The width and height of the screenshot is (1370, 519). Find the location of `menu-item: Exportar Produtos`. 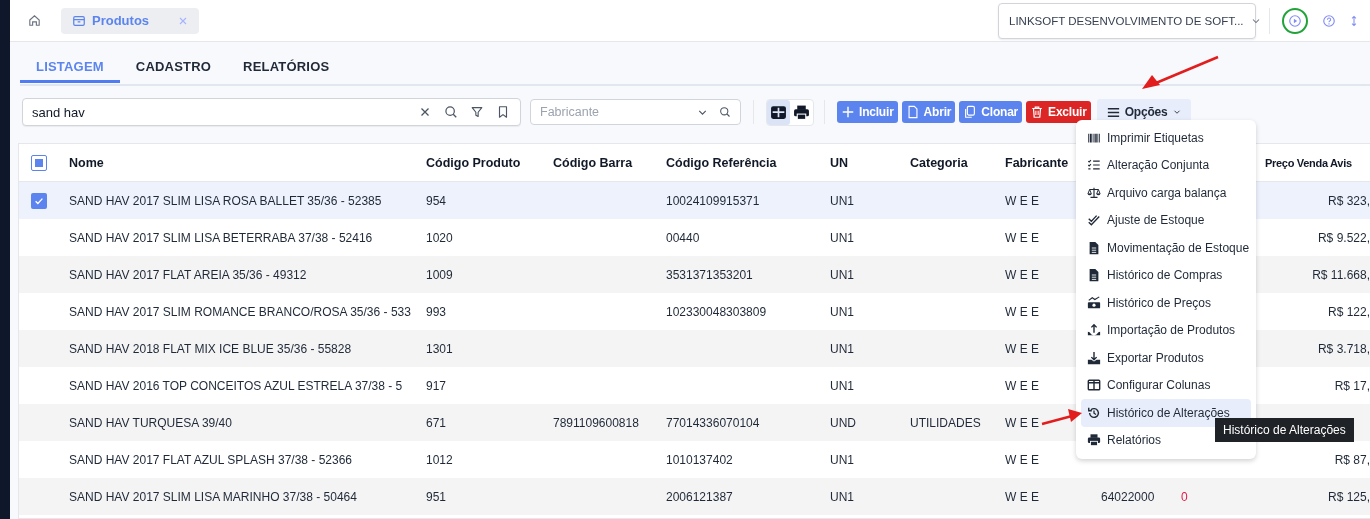

menu-item: Exportar Produtos is located at coordinates (1145, 358).